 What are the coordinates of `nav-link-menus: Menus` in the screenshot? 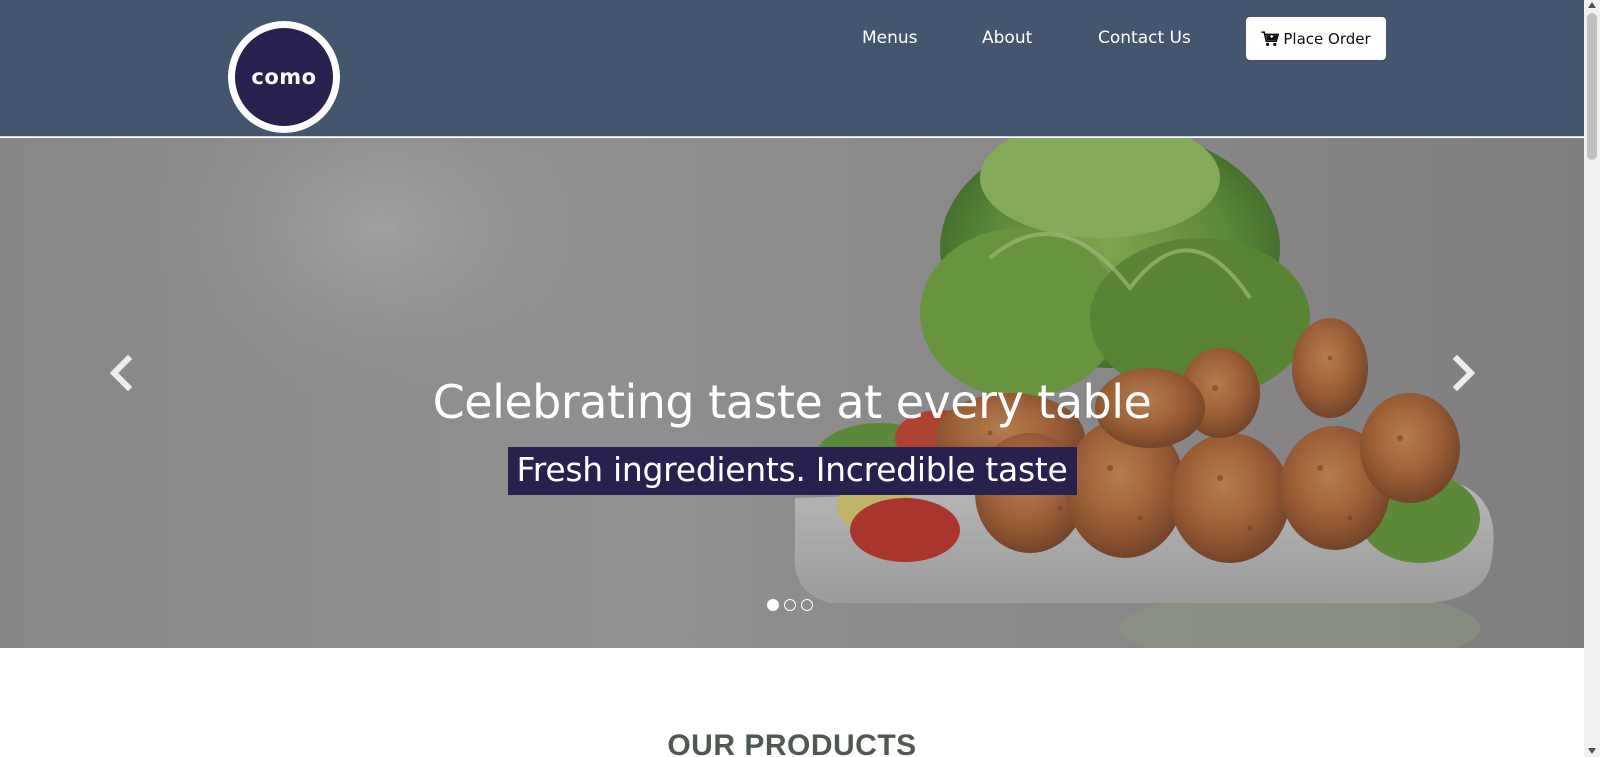 It's located at (890, 38).